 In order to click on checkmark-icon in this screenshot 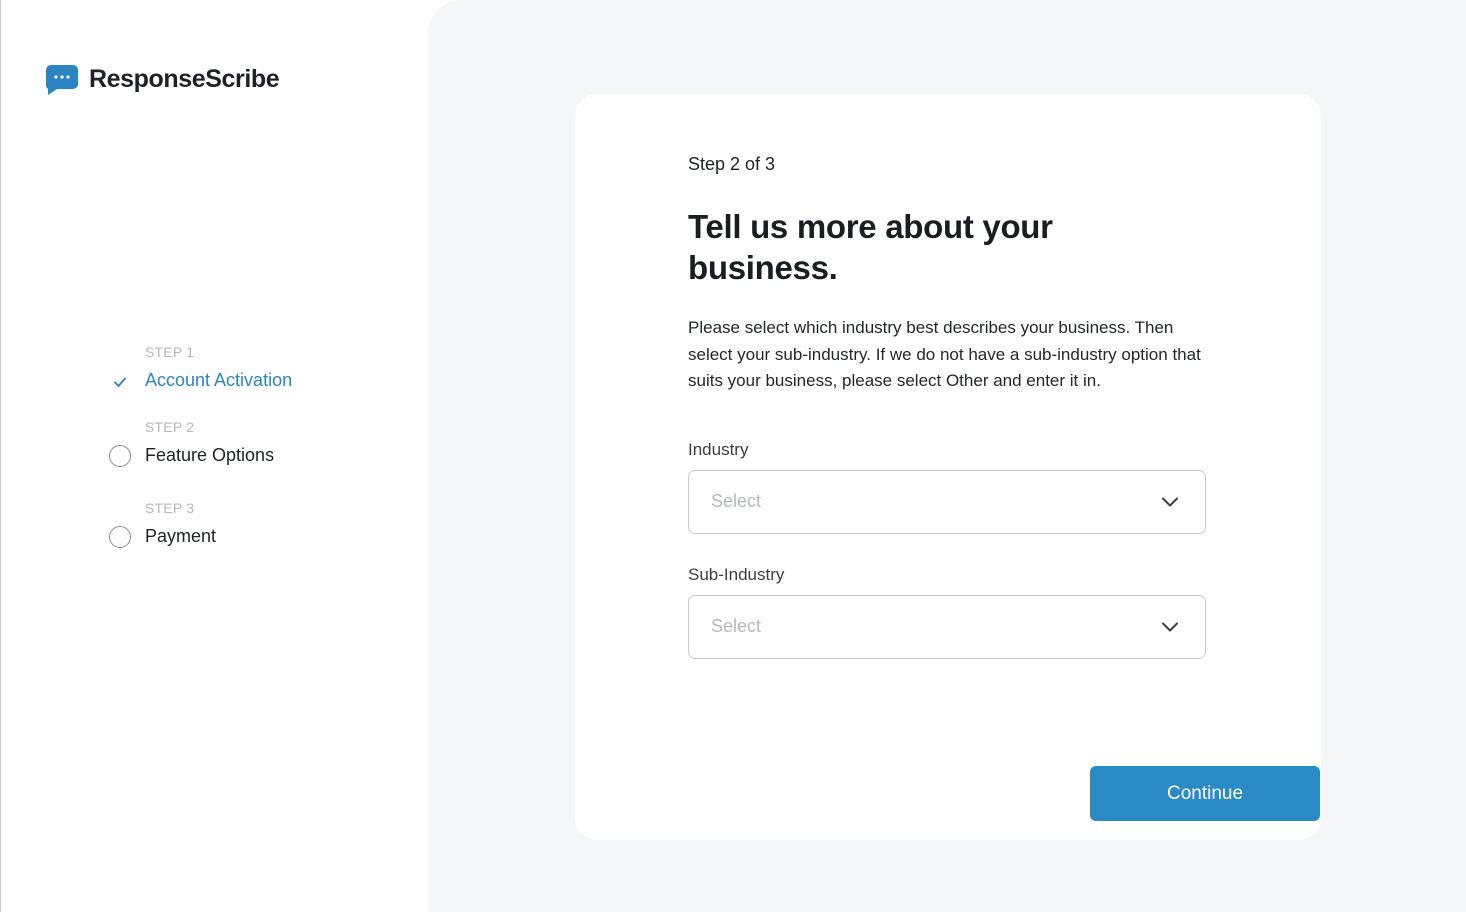, I will do `click(120, 382)`.